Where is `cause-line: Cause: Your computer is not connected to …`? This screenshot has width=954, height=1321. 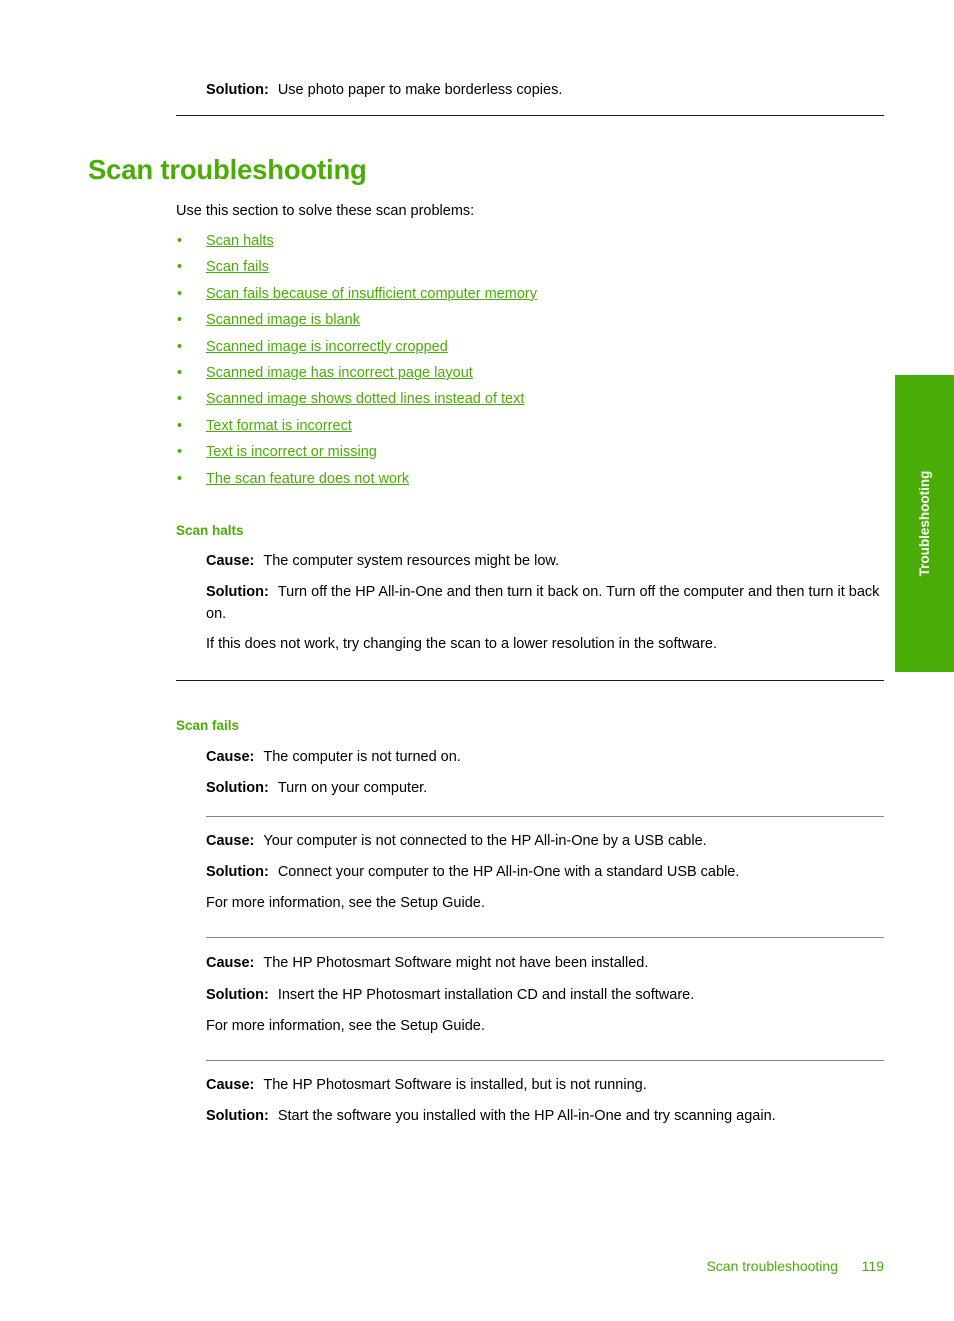
cause-line: Cause: Your computer is not connected to … is located at coordinates (545, 842).